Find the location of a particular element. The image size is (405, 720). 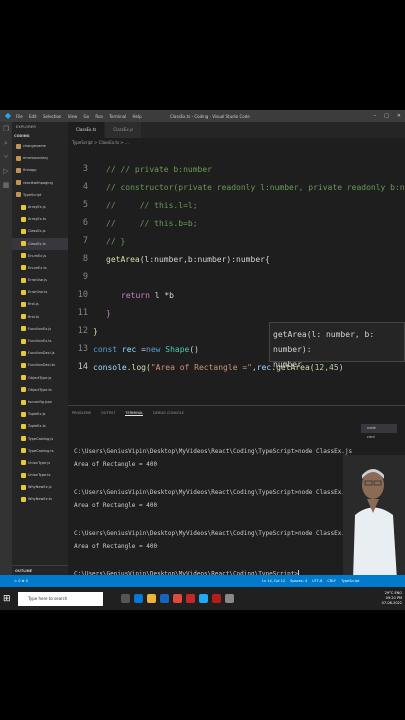

vscode-taskbar-icon is located at coordinates (203, 598).